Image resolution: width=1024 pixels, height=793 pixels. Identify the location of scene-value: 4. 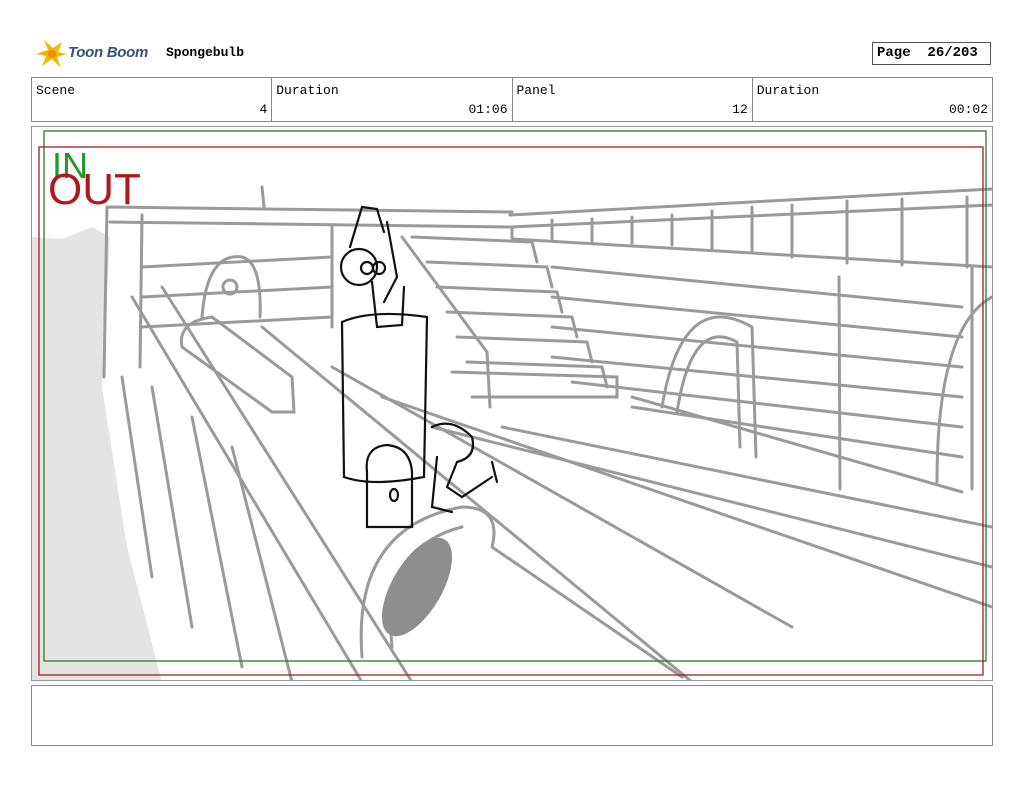
(263, 109).